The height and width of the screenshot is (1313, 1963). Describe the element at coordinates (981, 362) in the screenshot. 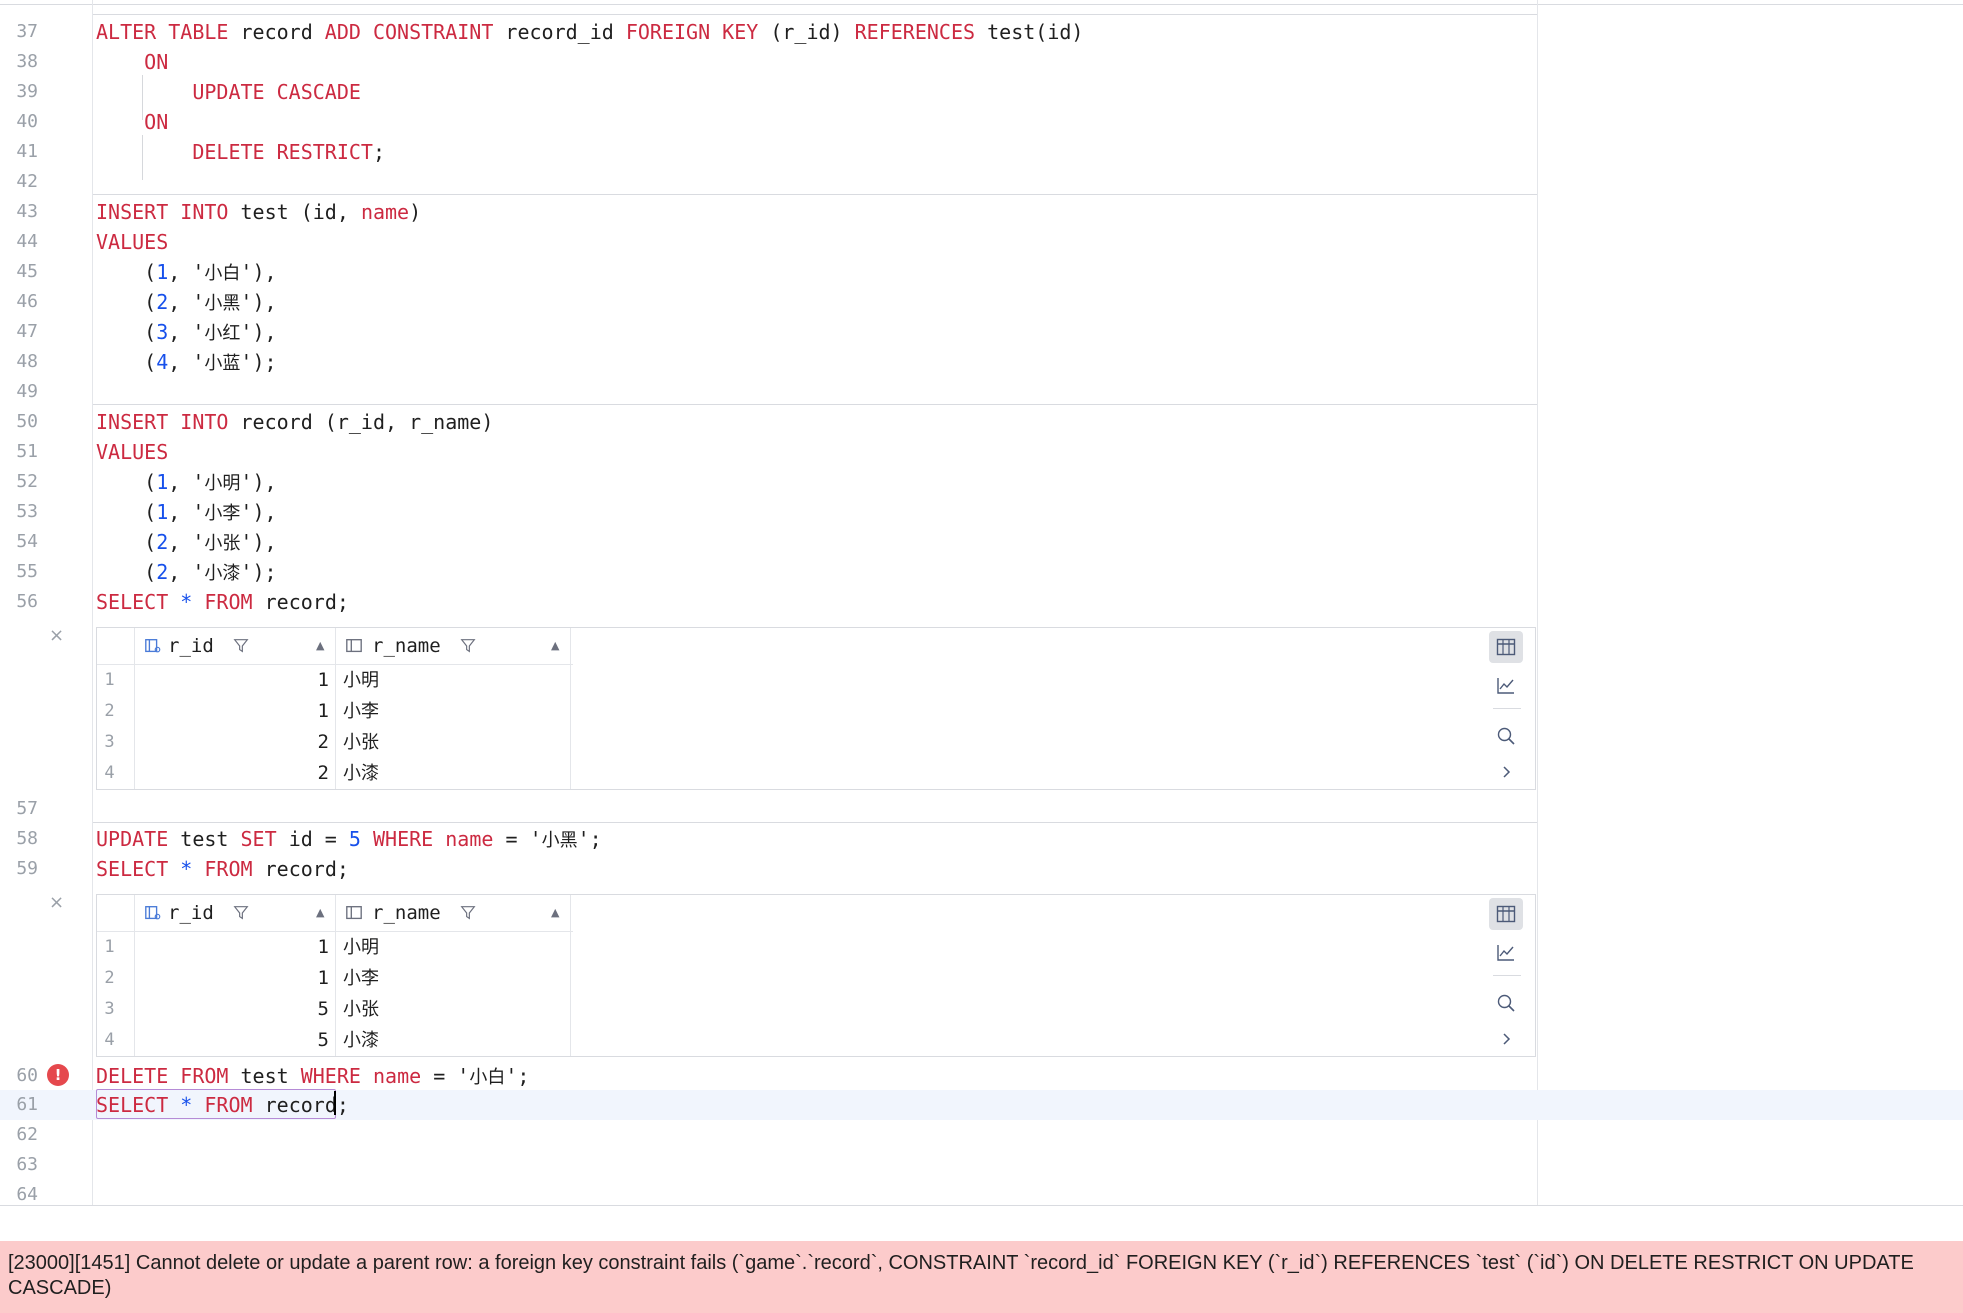

I see `code-line: 48 (4, '小蓝');` at that location.